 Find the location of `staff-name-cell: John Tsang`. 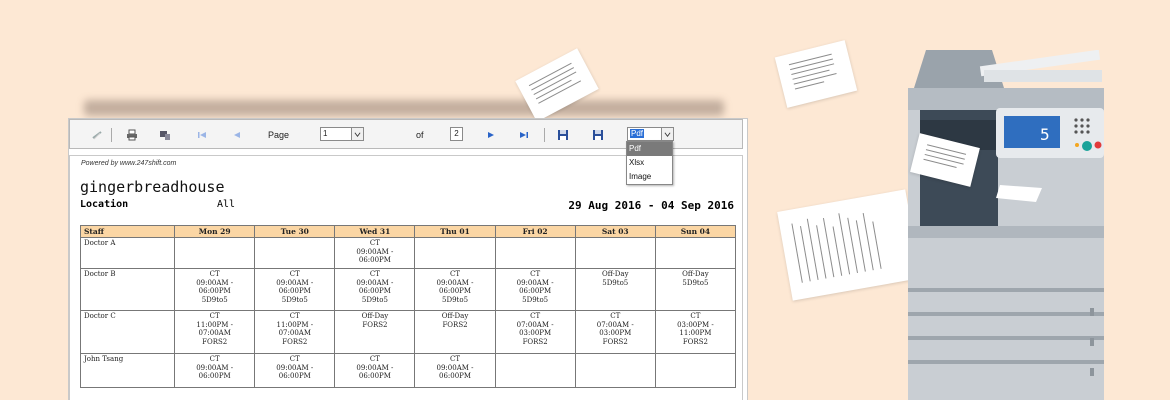

staff-name-cell: John Tsang is located at coordinates (127, 370).